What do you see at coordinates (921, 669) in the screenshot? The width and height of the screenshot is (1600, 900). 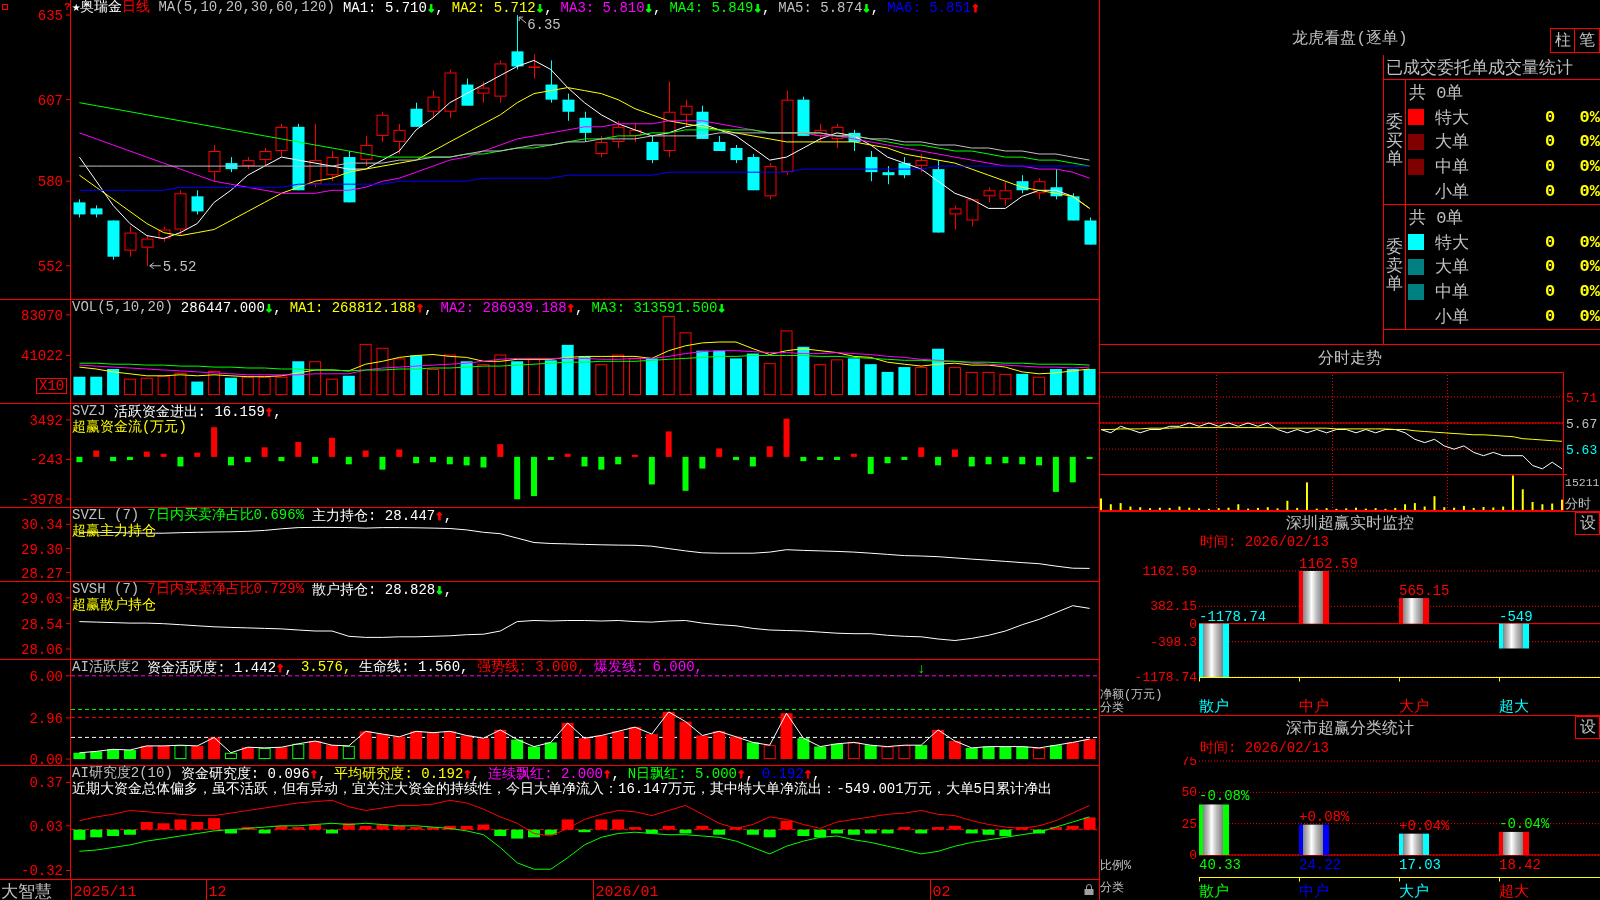 I see `signal-arrow: ↓` at bounding box center [921, 669].